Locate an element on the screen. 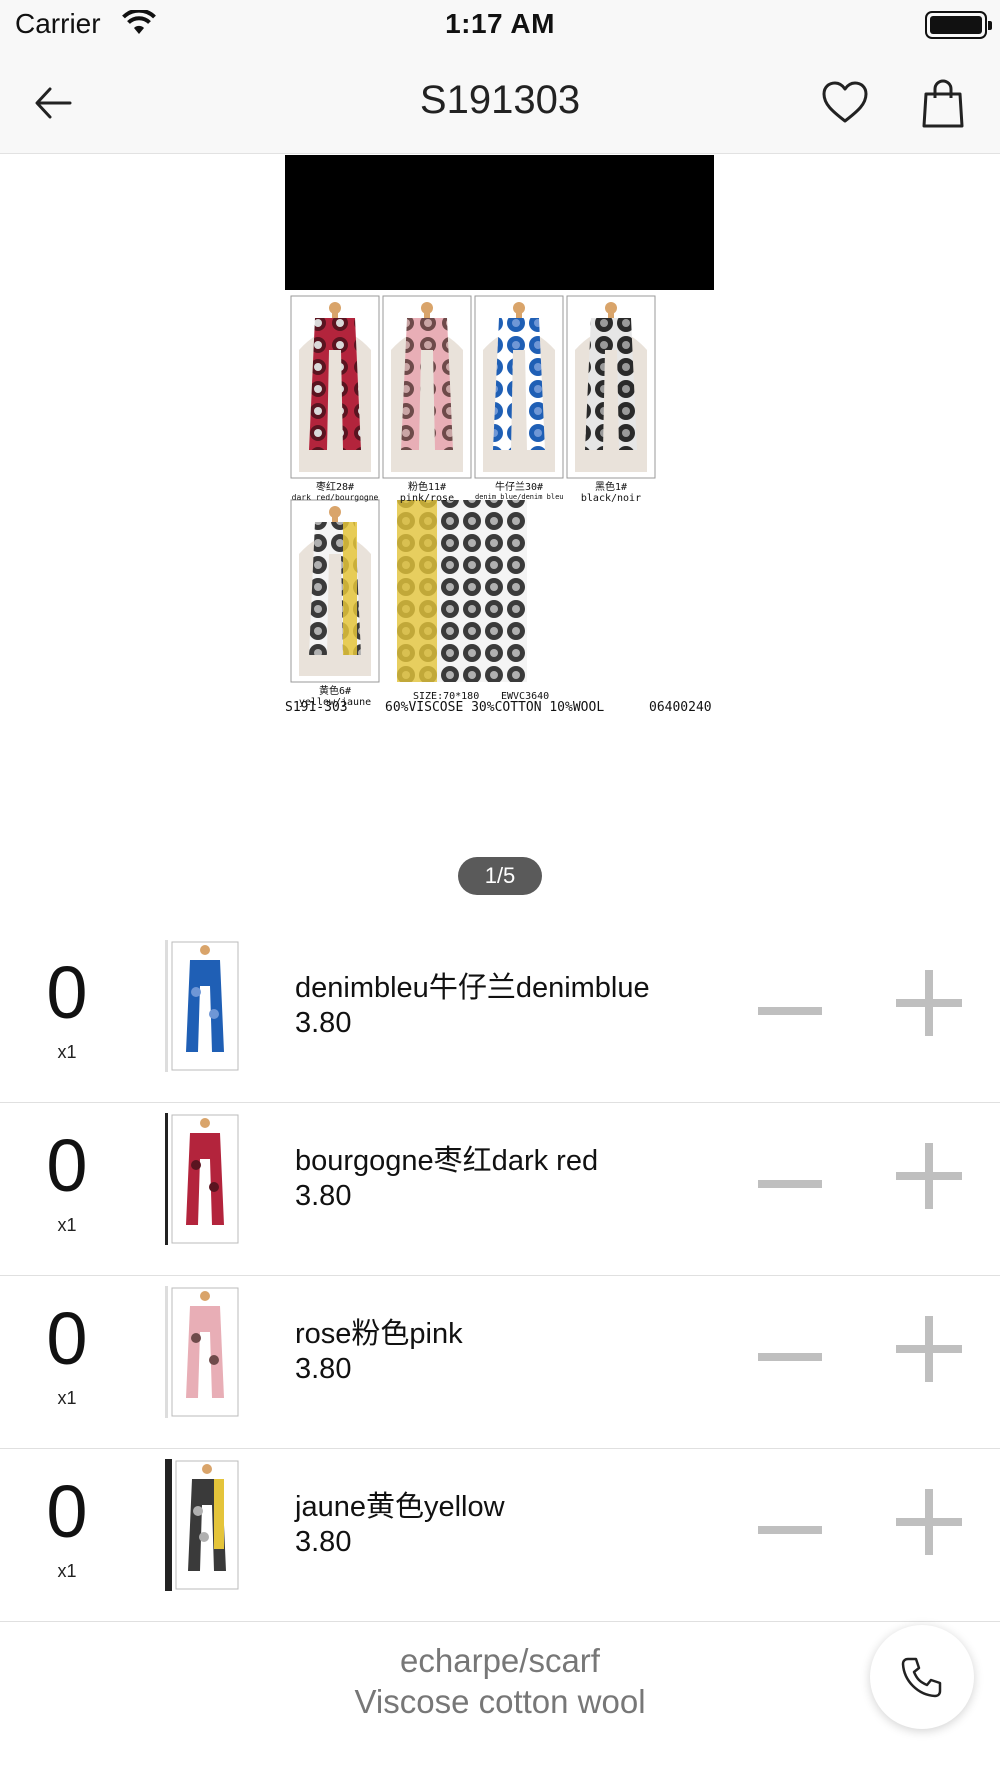  ref-text: 06400240 is located at coordinates (680, 707).